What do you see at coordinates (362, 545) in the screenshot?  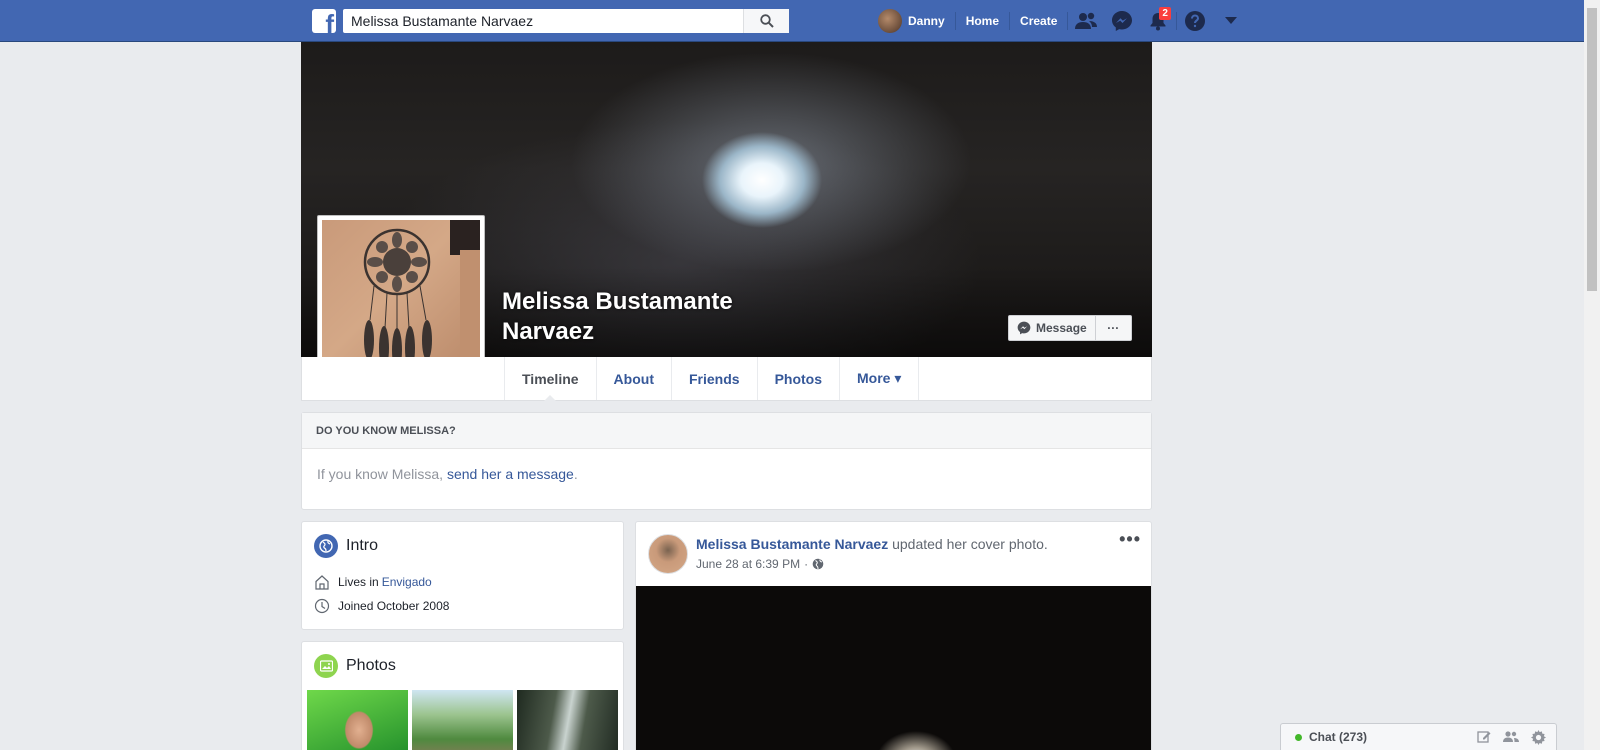 I see `intro-title: Intro` at bounding box center [362, 545].